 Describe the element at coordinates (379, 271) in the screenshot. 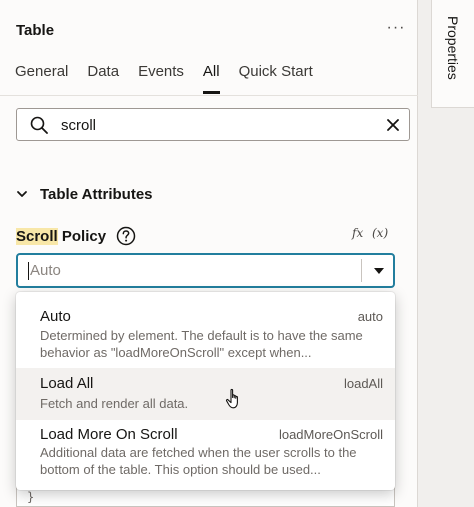

I see `caret-down-icon` at that location.